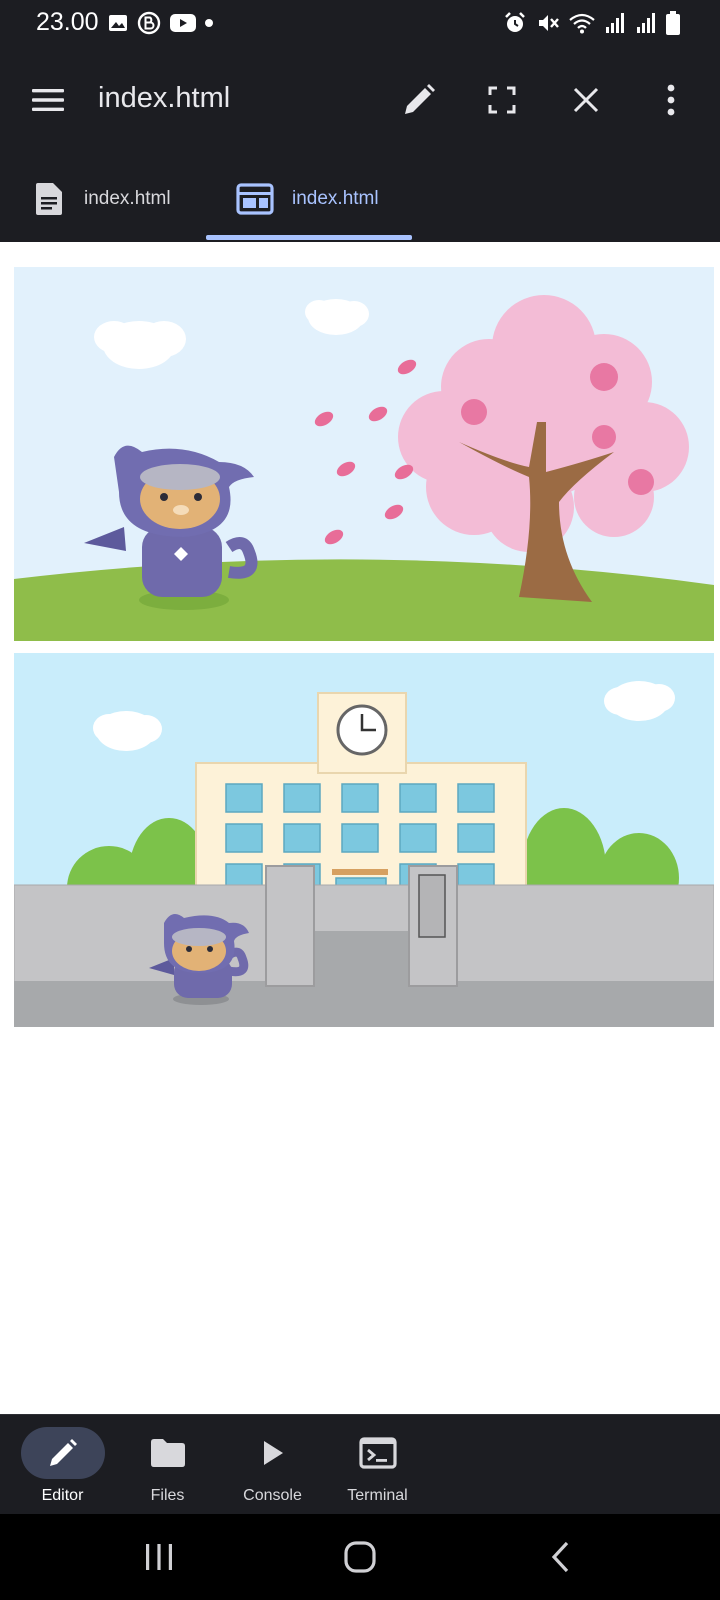 This screenshot has height=1600, width=720. I want to click on nav-label: Terminal, so click(377, 1495).